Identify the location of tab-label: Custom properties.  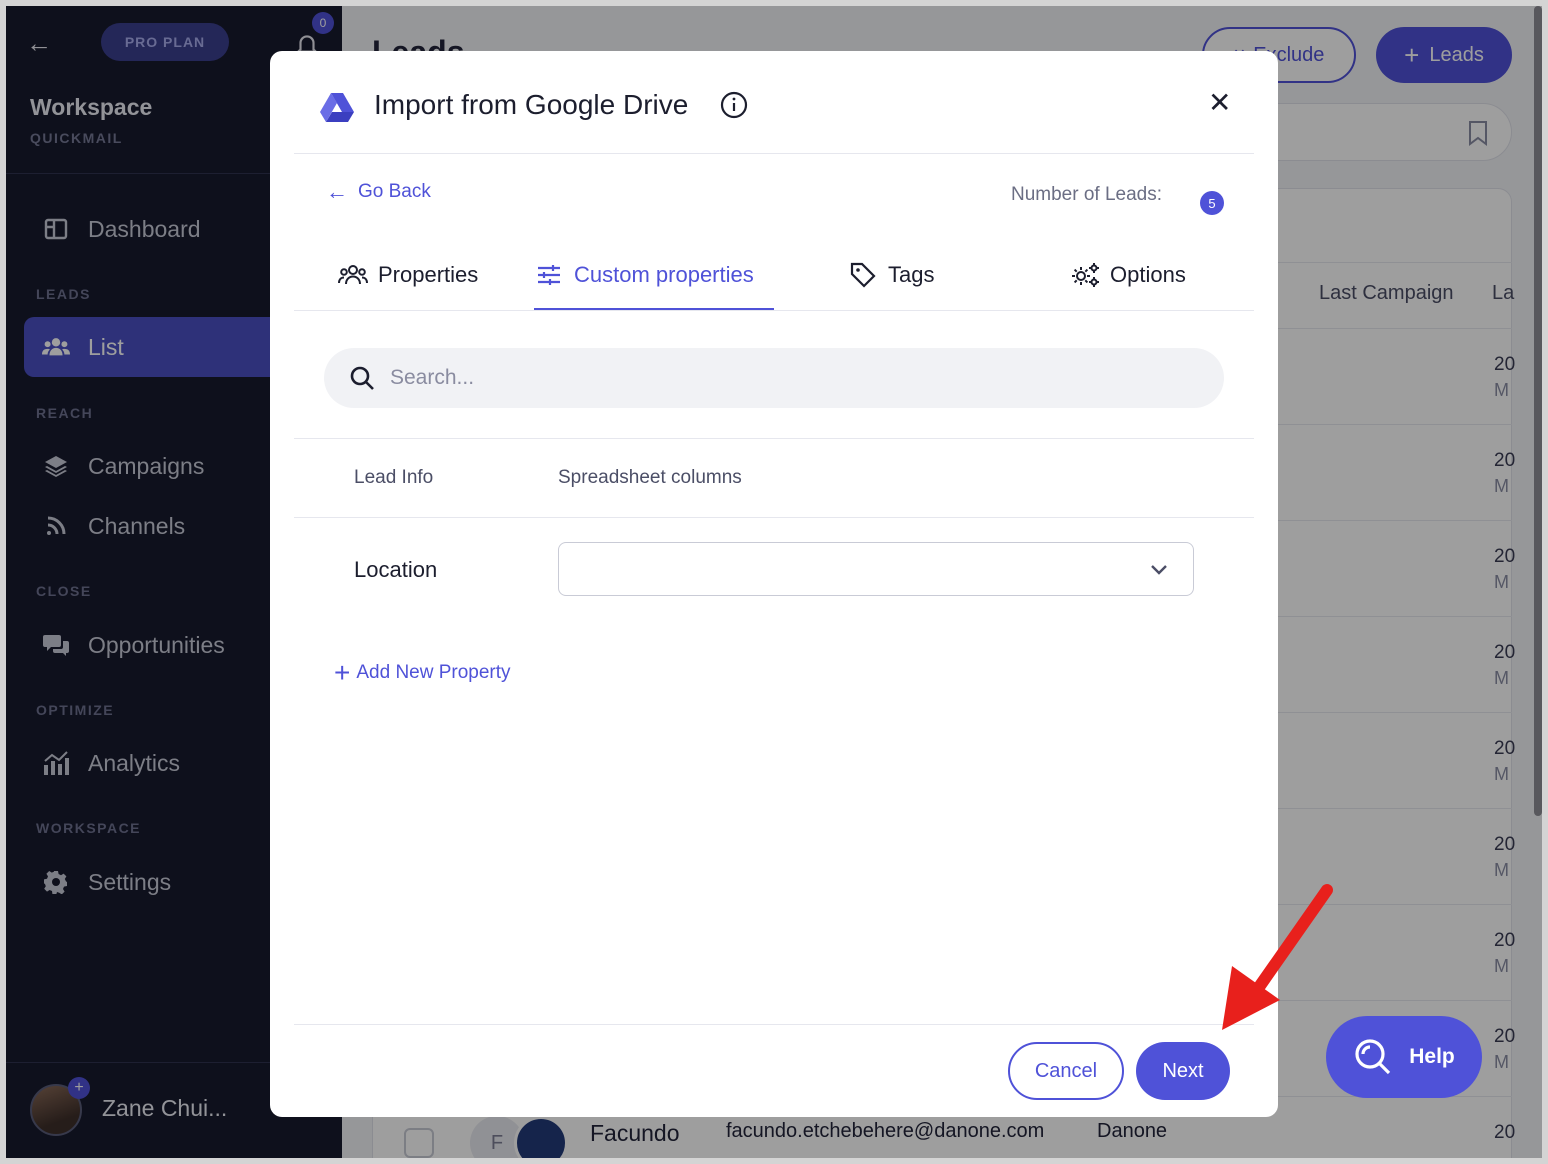
(664, 274).